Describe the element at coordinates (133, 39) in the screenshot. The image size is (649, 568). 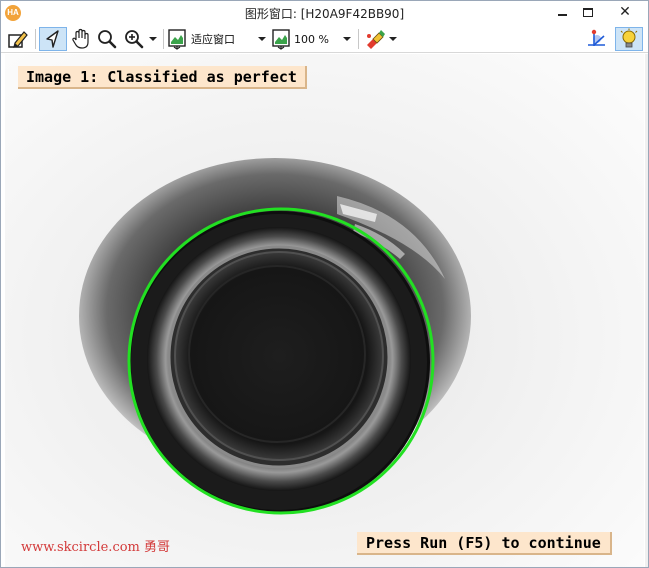
I see `zoom-in-icon` at that location.